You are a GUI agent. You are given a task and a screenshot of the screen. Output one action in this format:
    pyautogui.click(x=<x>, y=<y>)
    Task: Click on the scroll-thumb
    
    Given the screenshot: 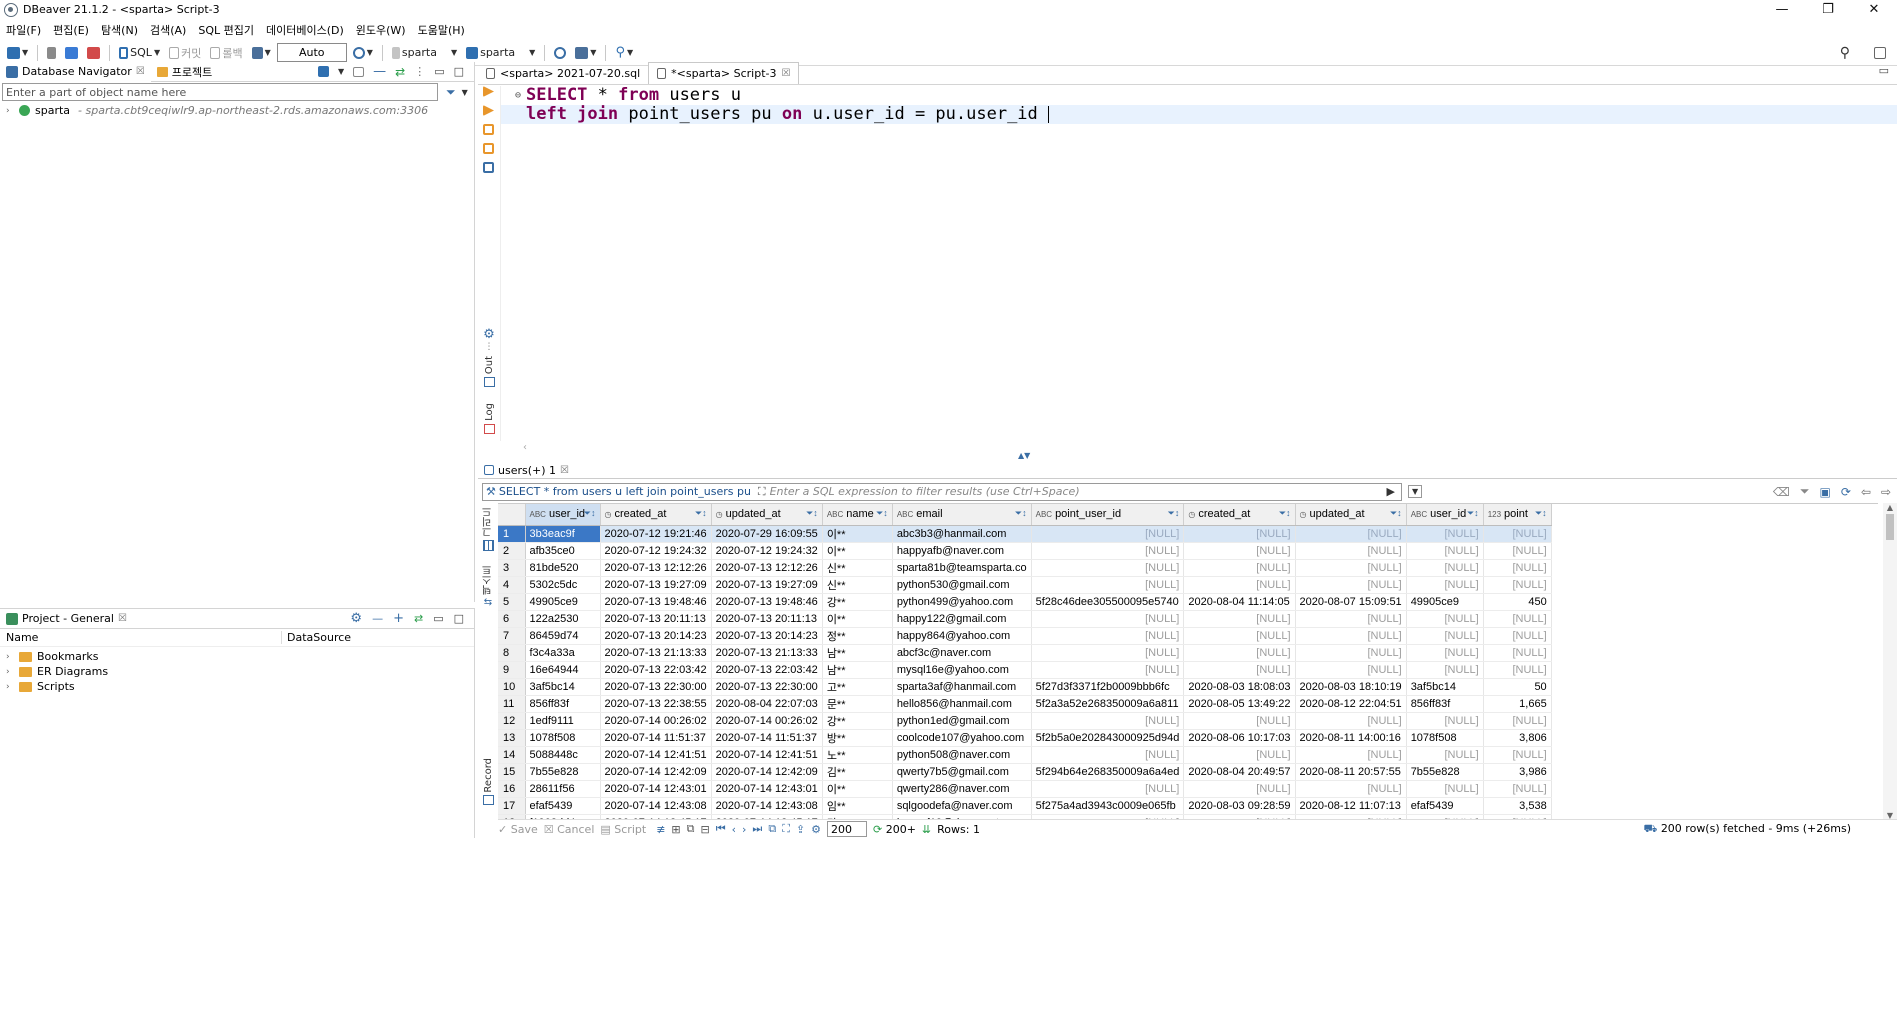 What is the action you would take?
    pyautogui.click(x=1890, y=527)
    